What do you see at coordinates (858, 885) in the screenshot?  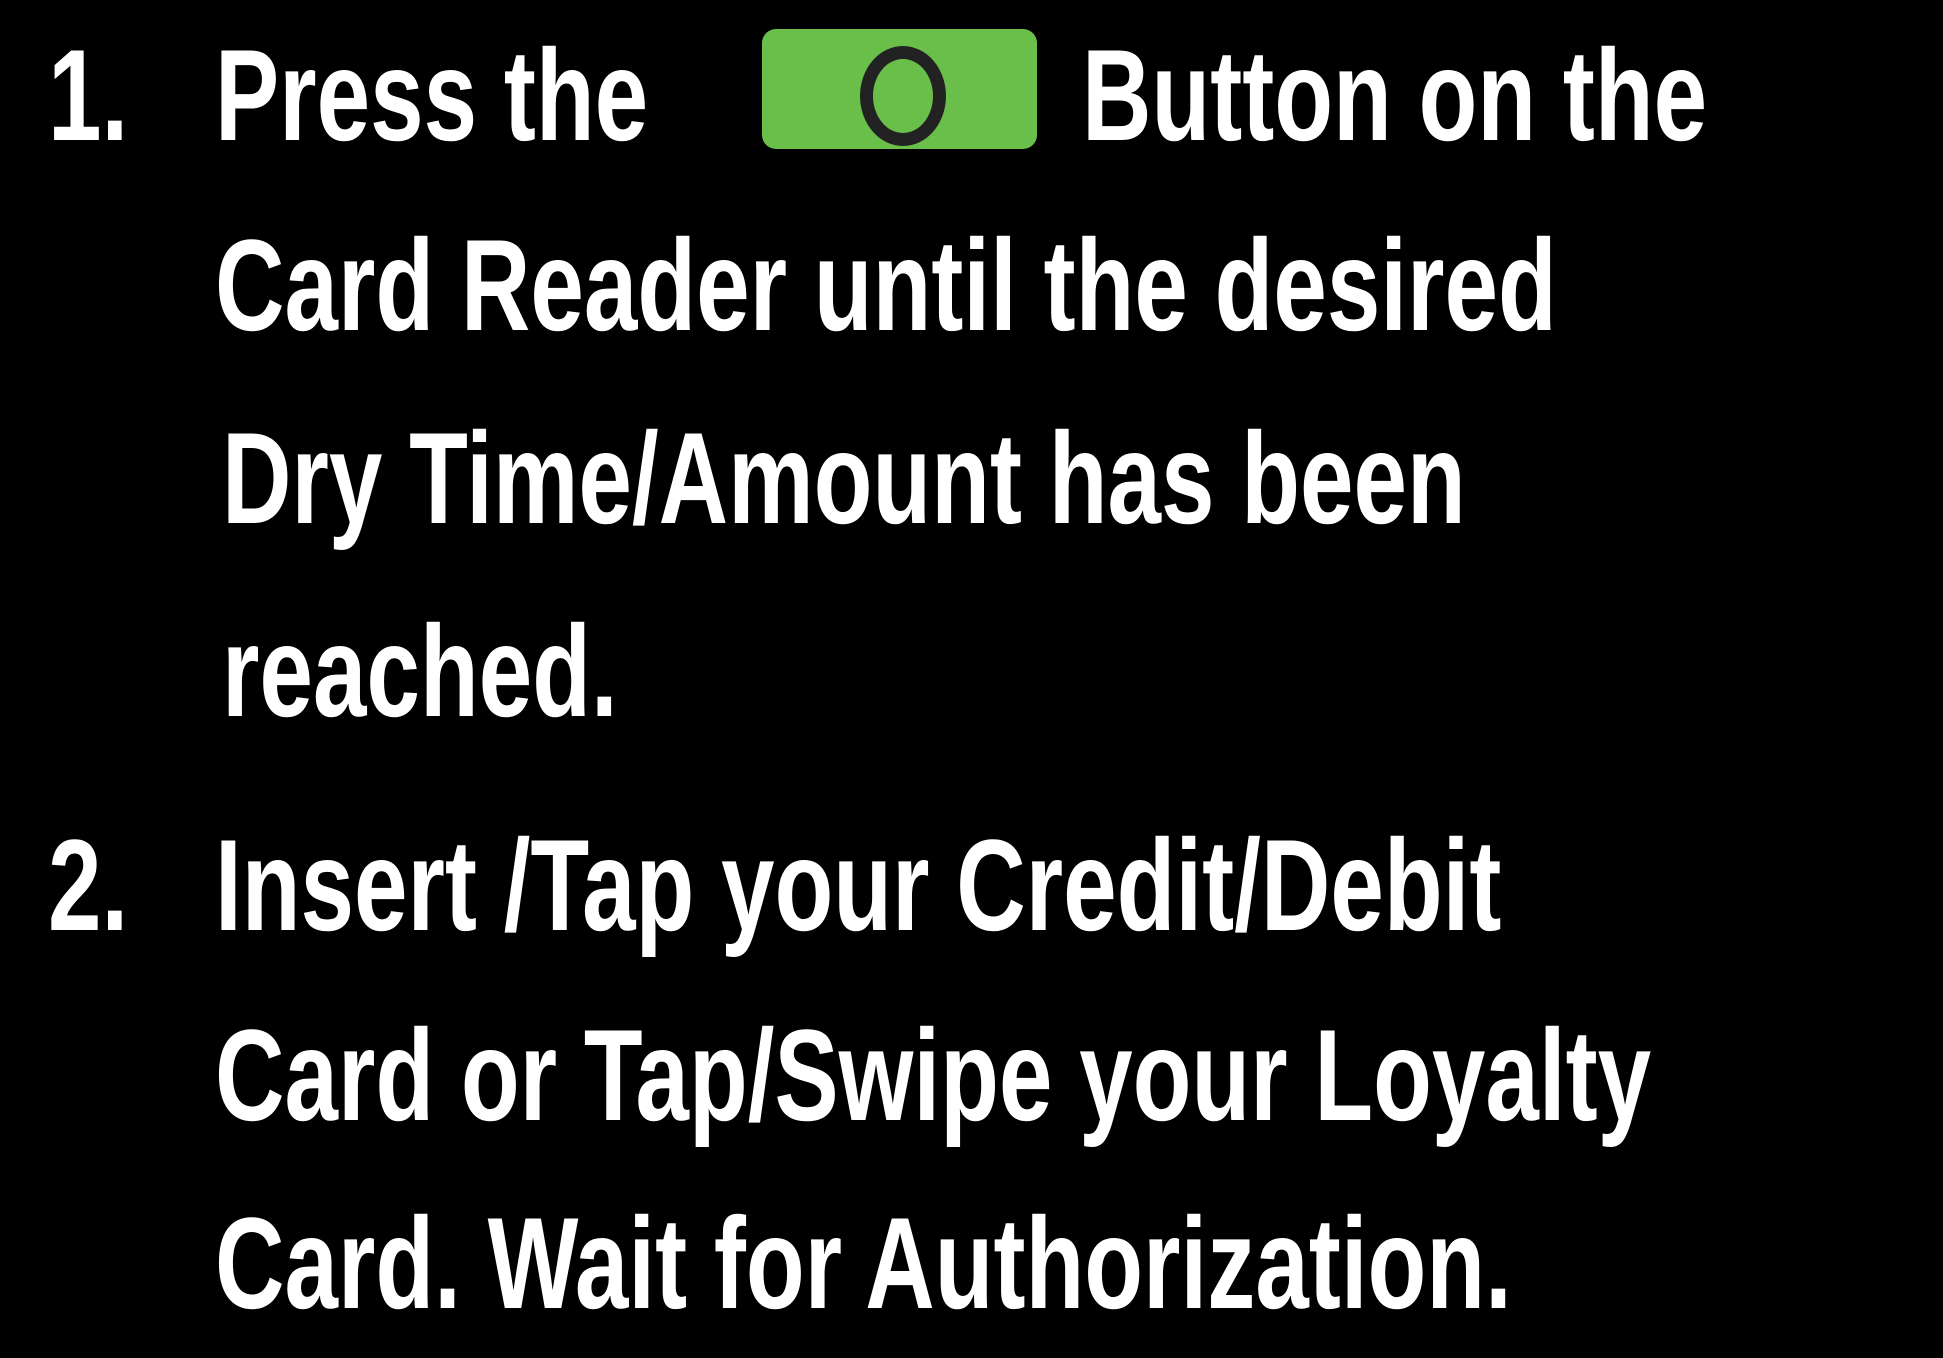 I see `step-2-line-1: Insert /Tap your Credit/Debit` at bounding box center [858, 885].